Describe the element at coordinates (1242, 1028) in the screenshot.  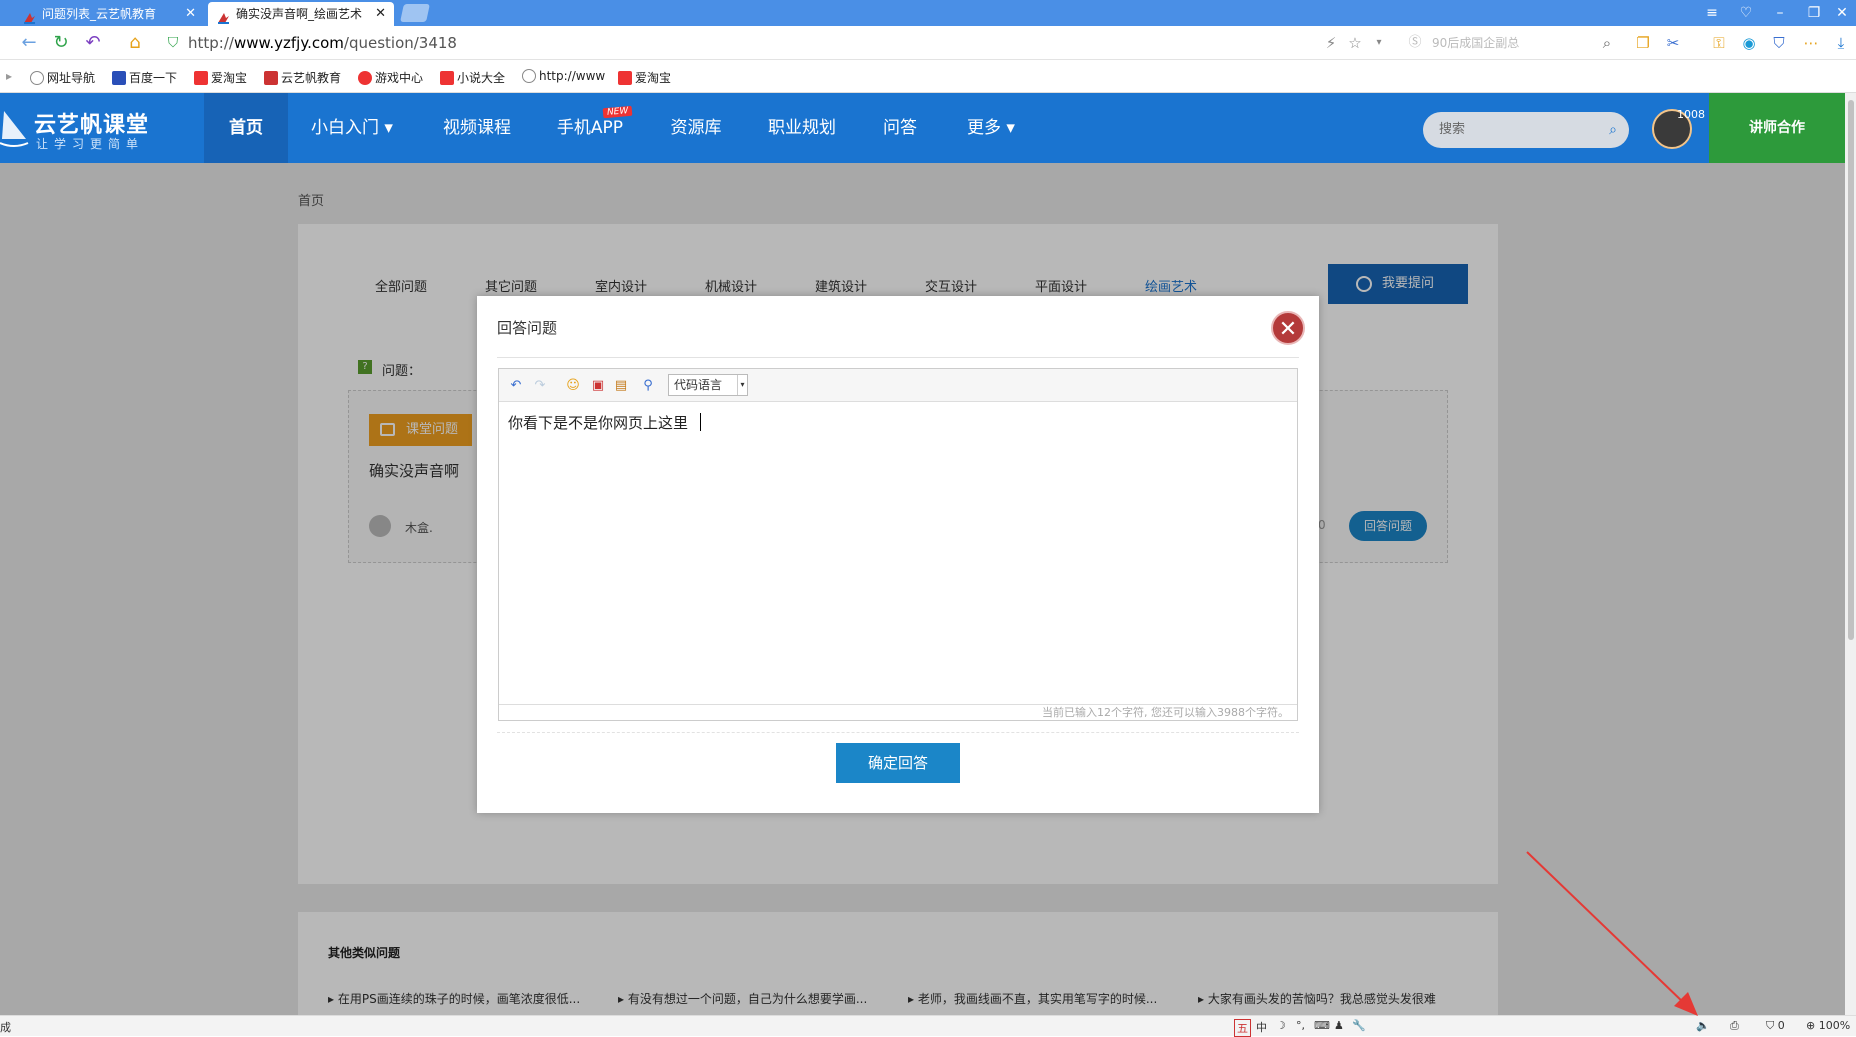
I see `ime-icon: 五` at that location.